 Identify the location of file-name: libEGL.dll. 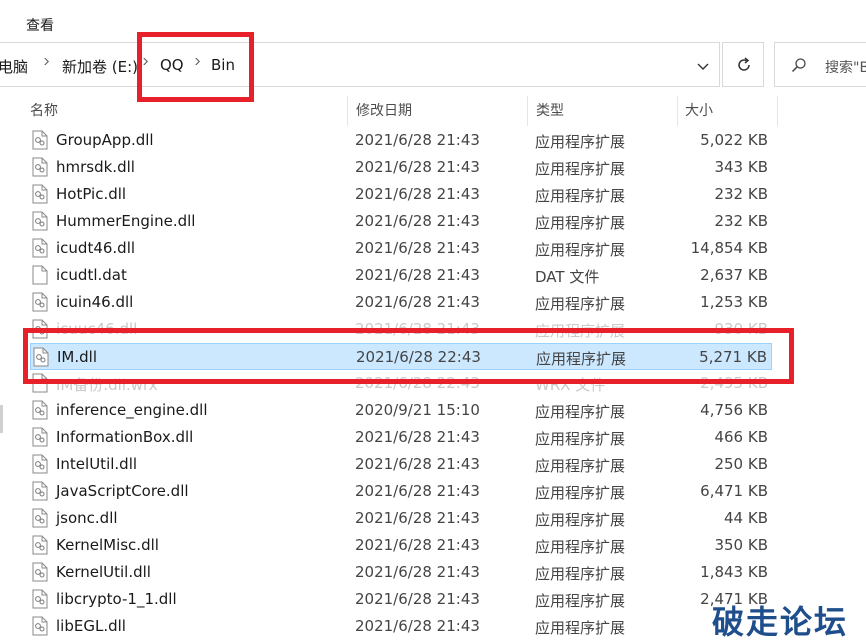
(91, 626).